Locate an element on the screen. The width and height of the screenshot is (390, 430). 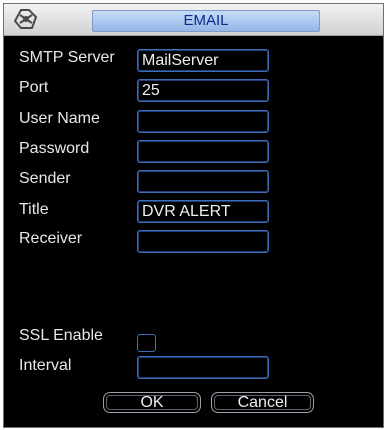
sender-field is located at coordinates (203, 181).